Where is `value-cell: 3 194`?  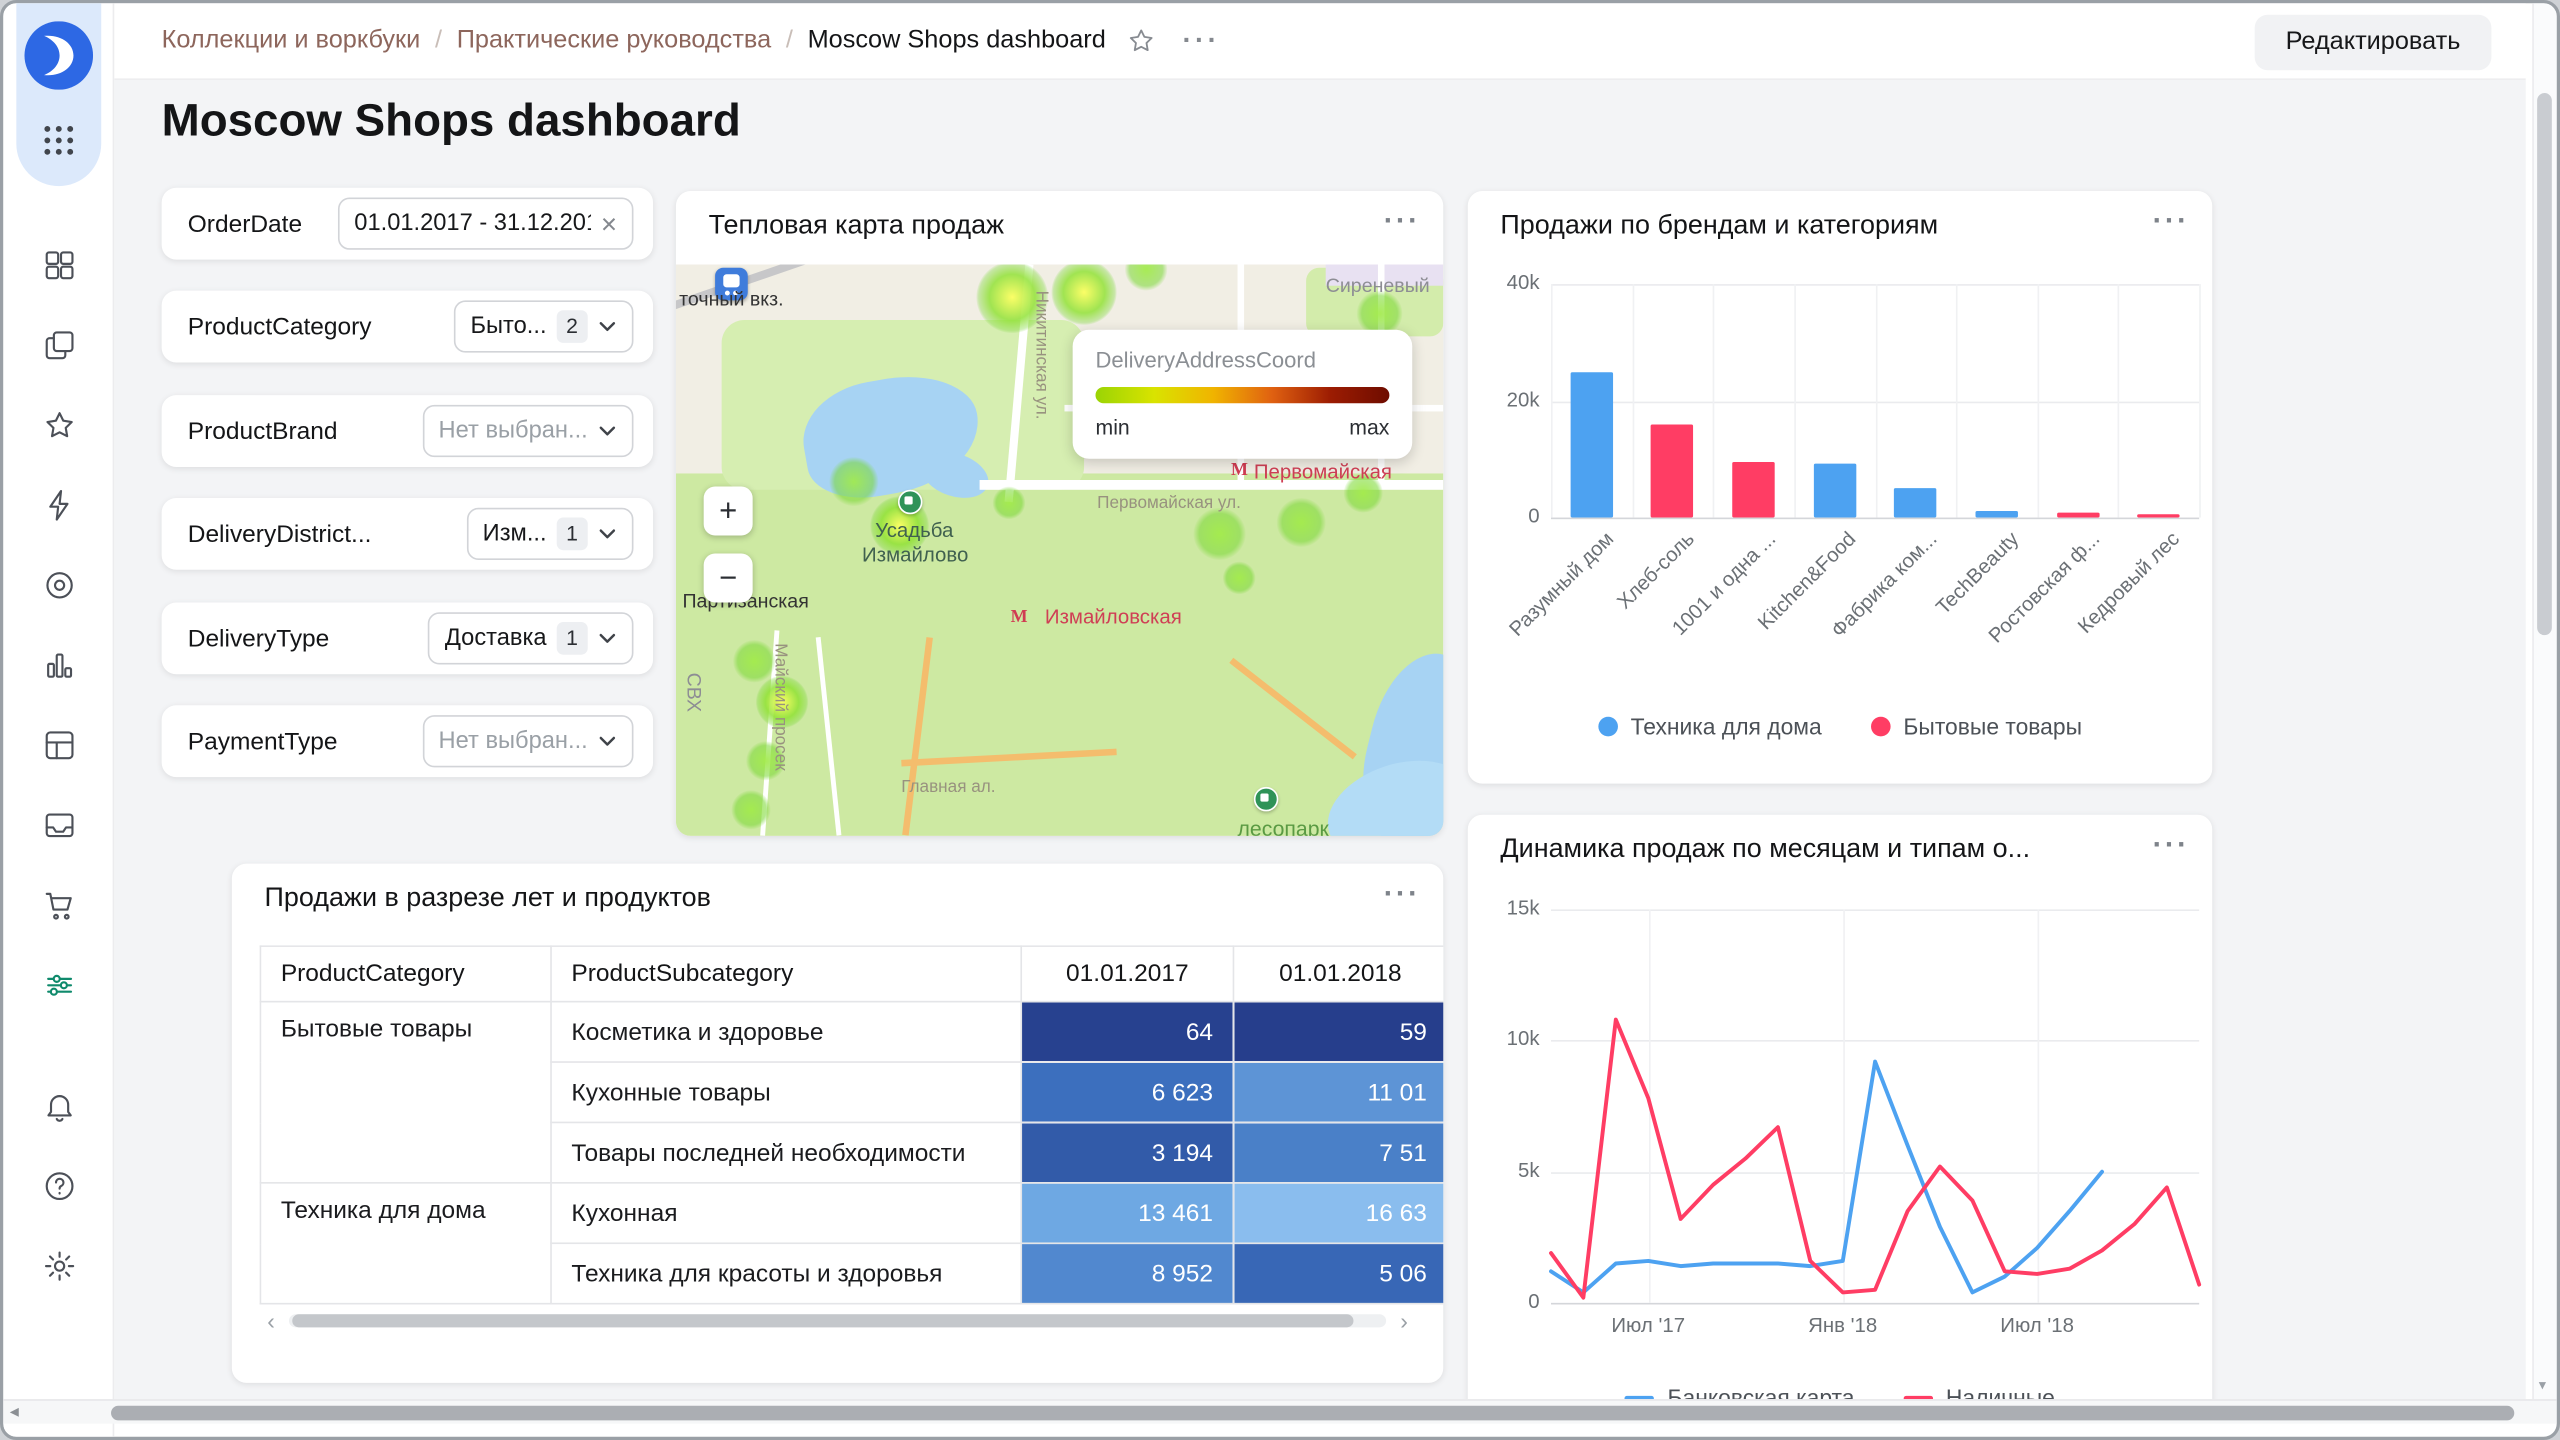
value-cell: 3 194 is located at coordinates (1127, 1152).